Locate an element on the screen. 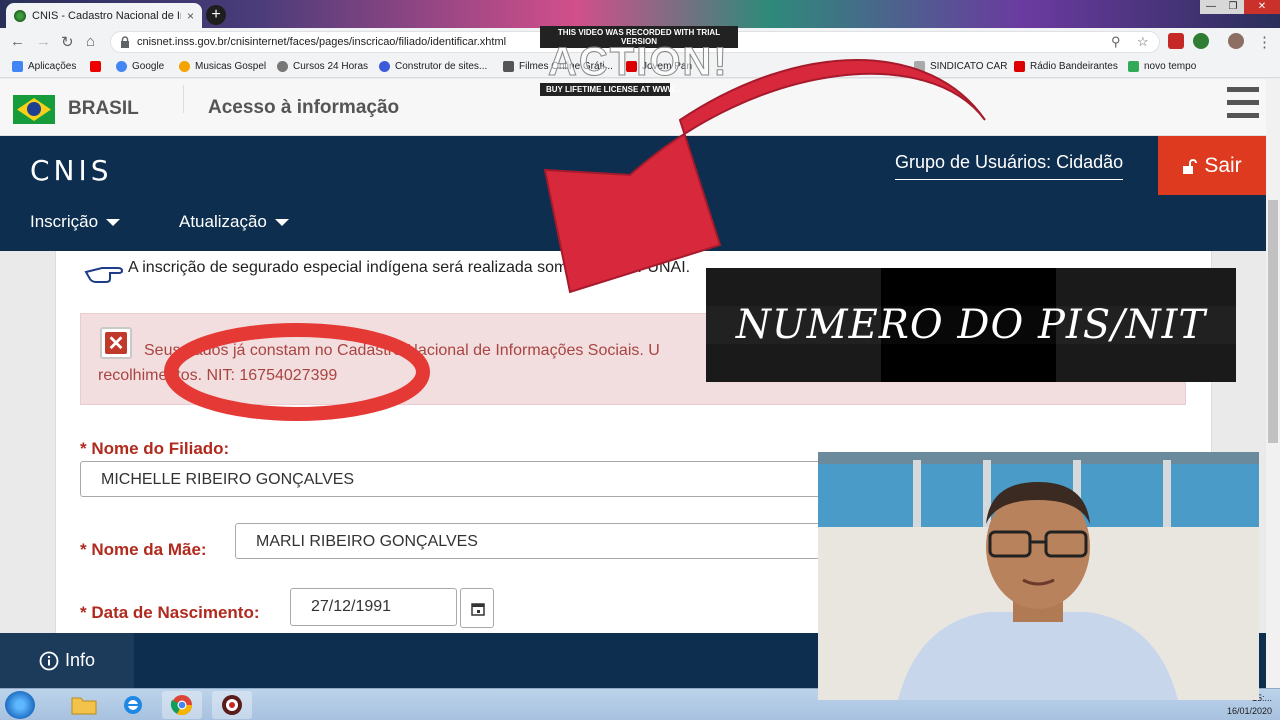 The height and width of the screenshot is (720, 1280). pis-nit-banner: NUMERO DO PIS/NIT is located at coordinates (971, 325).